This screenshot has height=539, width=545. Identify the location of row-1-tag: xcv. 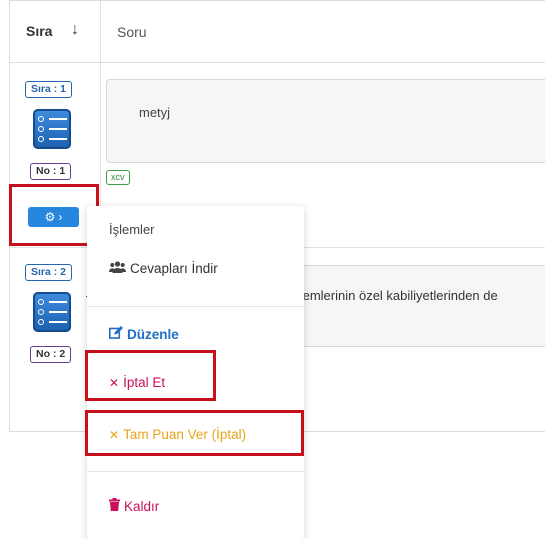
(118, 177).